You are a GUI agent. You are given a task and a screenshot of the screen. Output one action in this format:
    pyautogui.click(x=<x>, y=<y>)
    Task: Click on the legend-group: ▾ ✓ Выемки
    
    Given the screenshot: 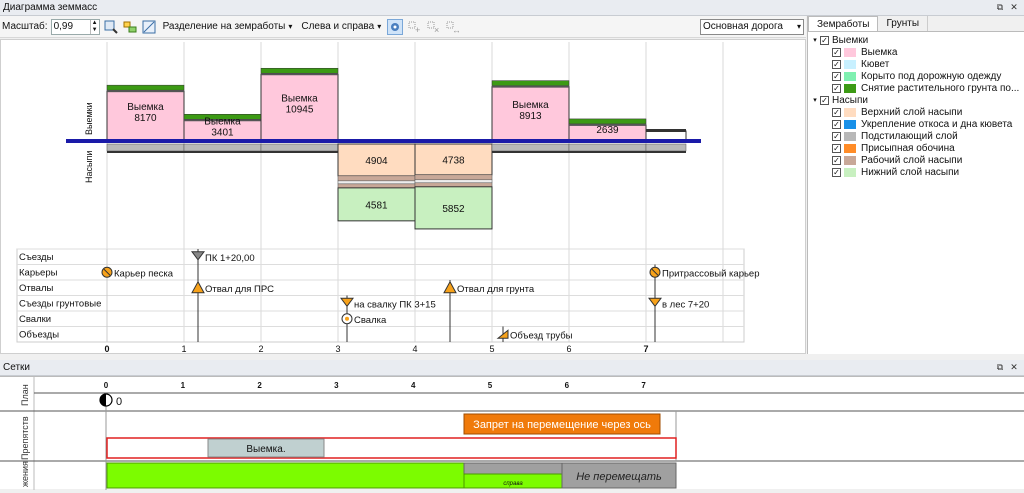 What is the action you would take?
    pyautogui.click(x=917, y=40)
    